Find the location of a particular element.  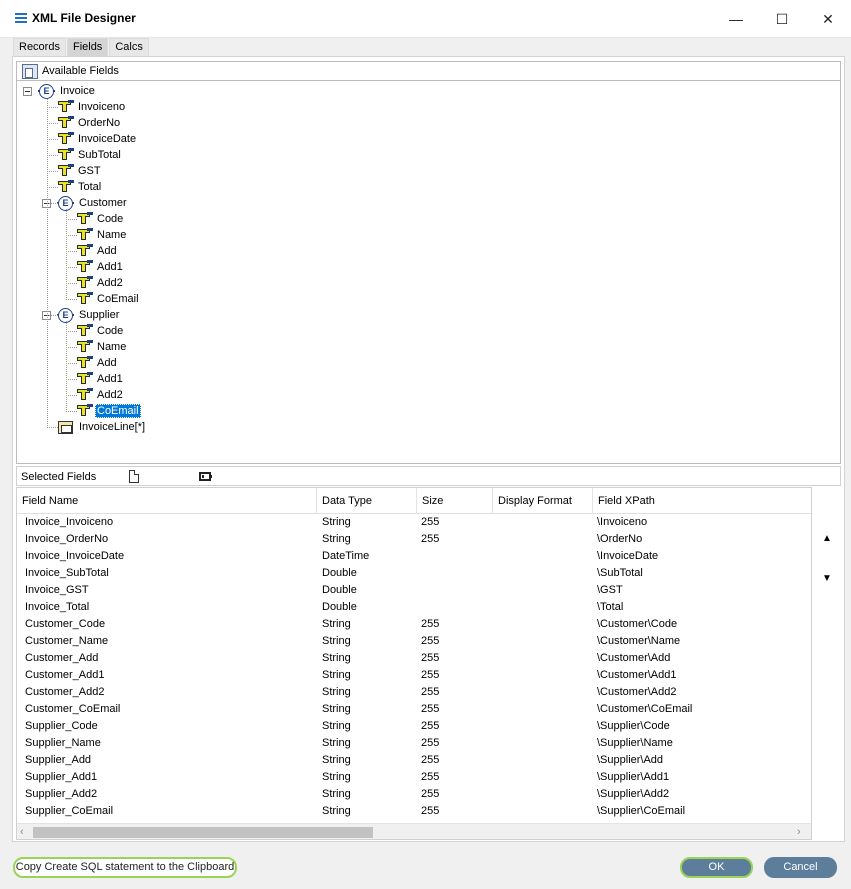

table-row: Invoice_Total Double \Total is located at coordinates (414, 607).